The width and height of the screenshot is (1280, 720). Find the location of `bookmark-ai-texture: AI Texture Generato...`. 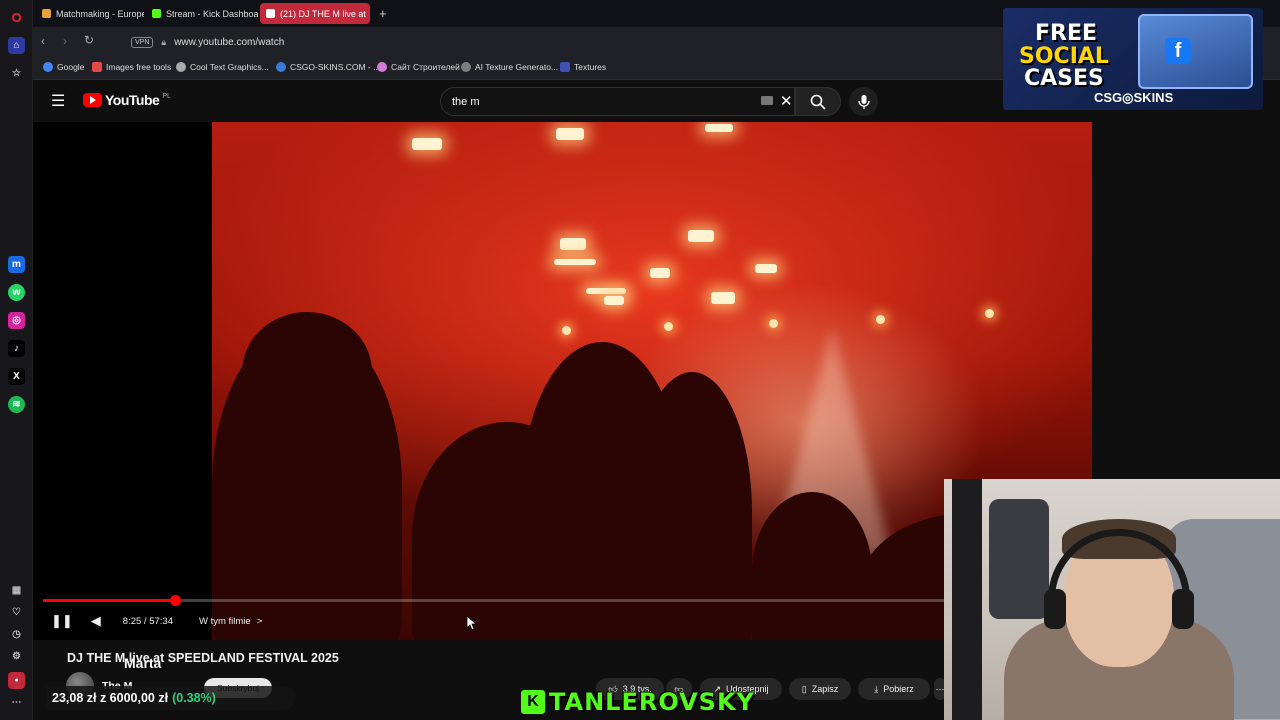

bookmark-ai-texture: AI Texture Generato... is located at coordinates (509, 67).